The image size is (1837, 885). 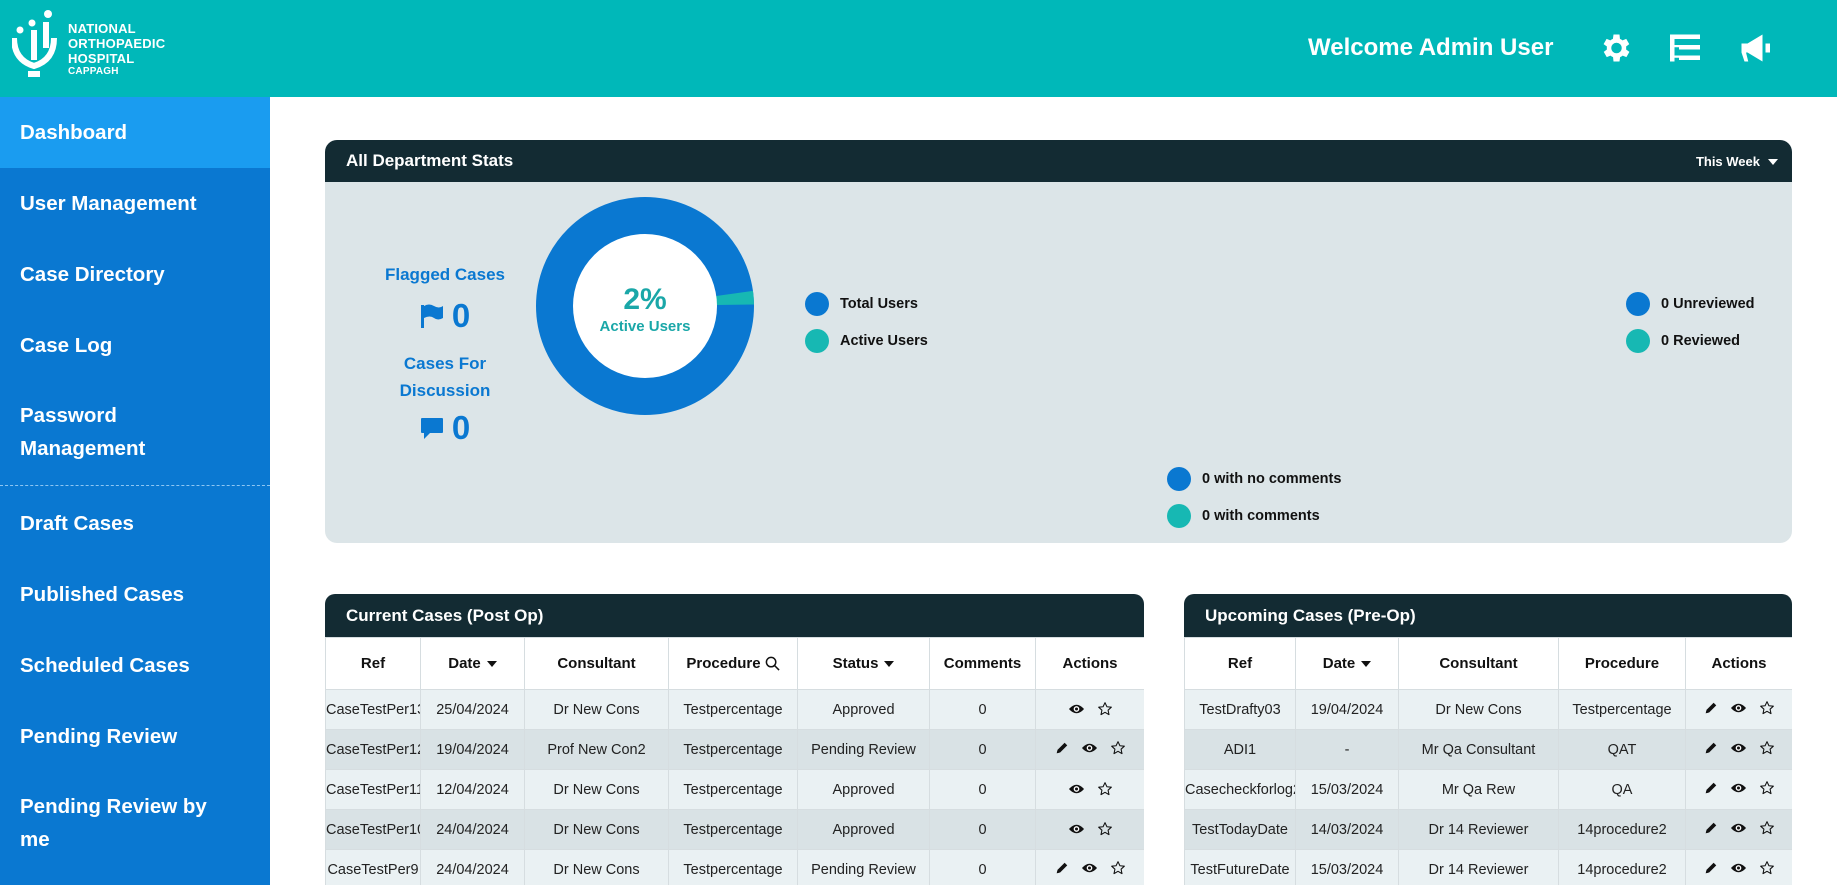 I want to click on search-icon, so click(x=772, y=663).